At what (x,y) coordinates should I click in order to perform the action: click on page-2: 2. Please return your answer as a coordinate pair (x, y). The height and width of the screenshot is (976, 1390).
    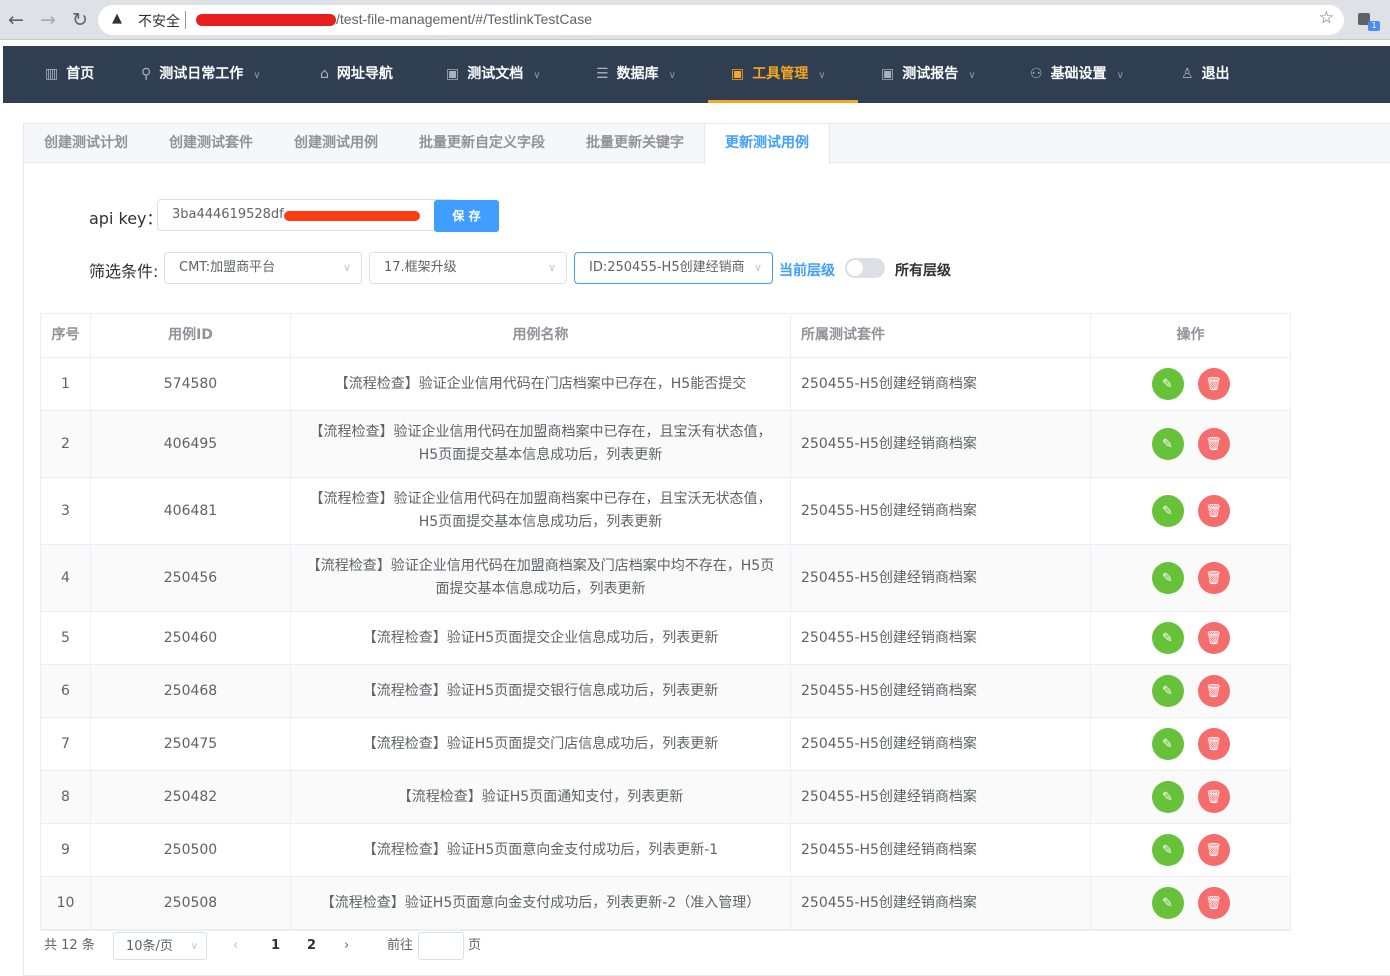
    Looking at the image, I should click on (311, 946).